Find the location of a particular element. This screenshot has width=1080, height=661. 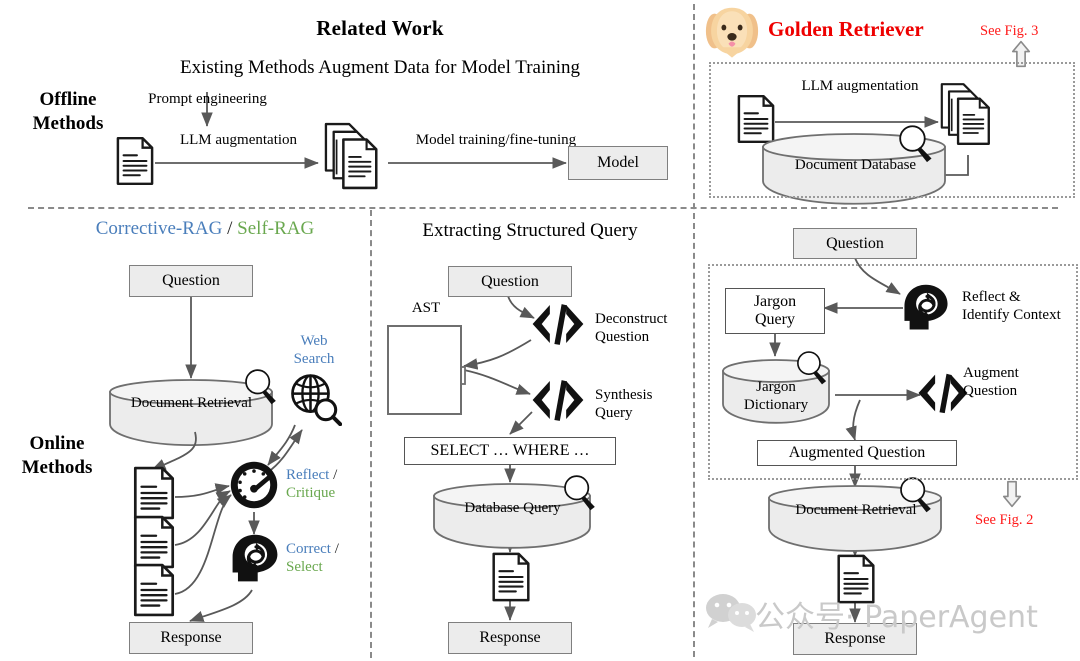

synthesis-line2: Query is located at coordinates (614, 413).